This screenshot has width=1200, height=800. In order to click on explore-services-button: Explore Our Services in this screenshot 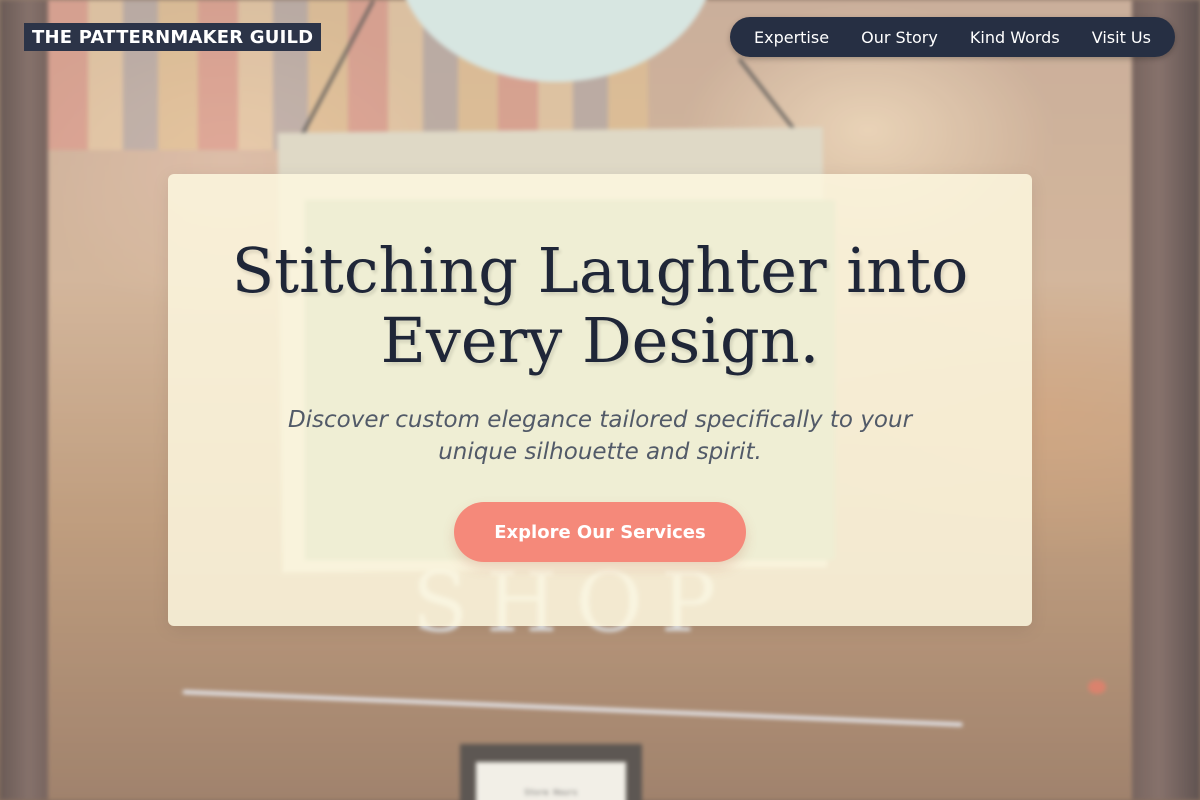, I will do `click(600, 532)`.